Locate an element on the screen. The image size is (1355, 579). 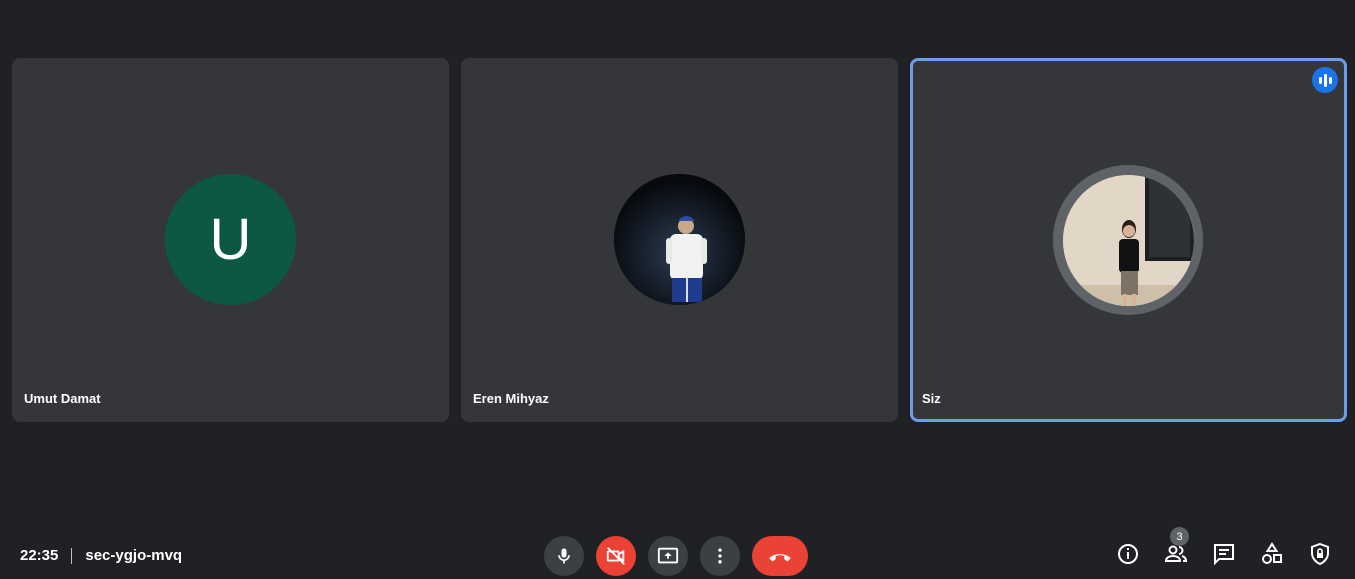
participant-name: Siz is located at coordinates (931, 398).